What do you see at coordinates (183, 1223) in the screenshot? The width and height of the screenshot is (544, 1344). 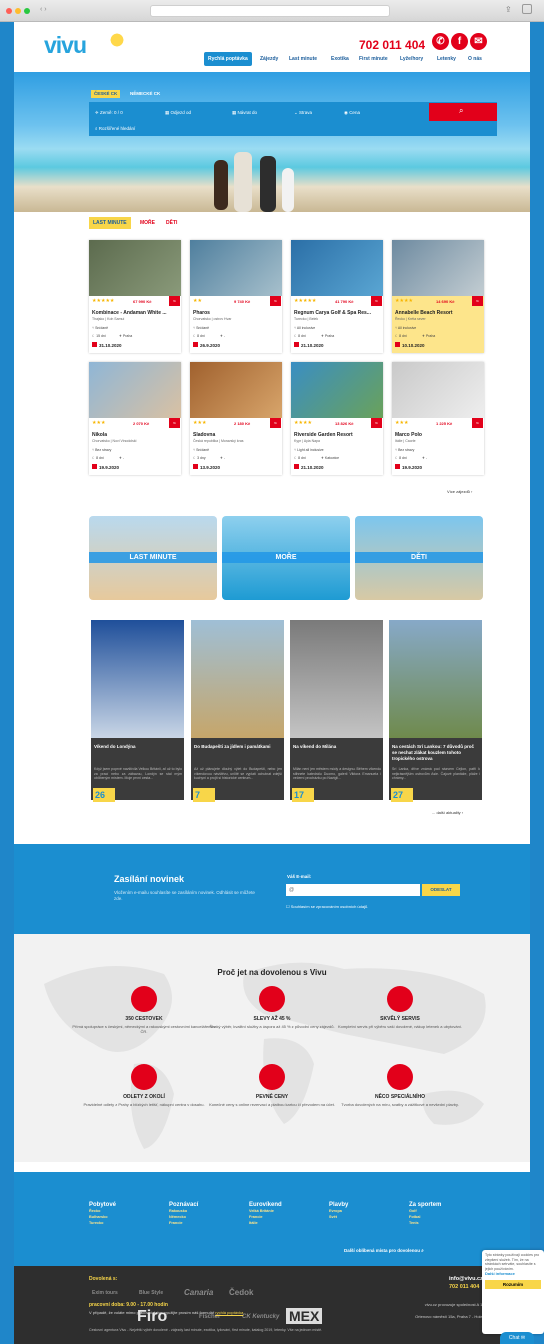 I see `footer-link: Francie` at bounding box center [183, 1223].